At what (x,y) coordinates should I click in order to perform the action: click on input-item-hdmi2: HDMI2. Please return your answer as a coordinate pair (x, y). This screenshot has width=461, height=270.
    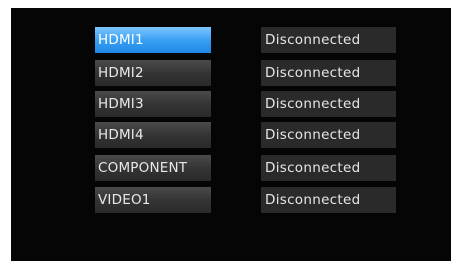
    Looking at the image, I should click on (153, 73).